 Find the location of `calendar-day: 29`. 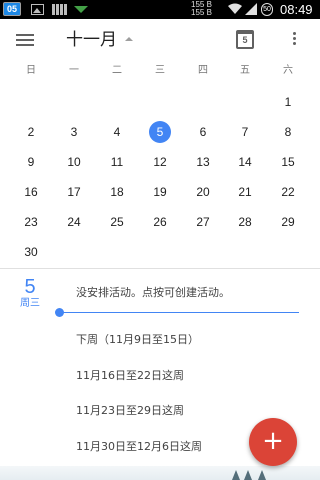

calendar-day: 29 is located at coordinates (288, 222).